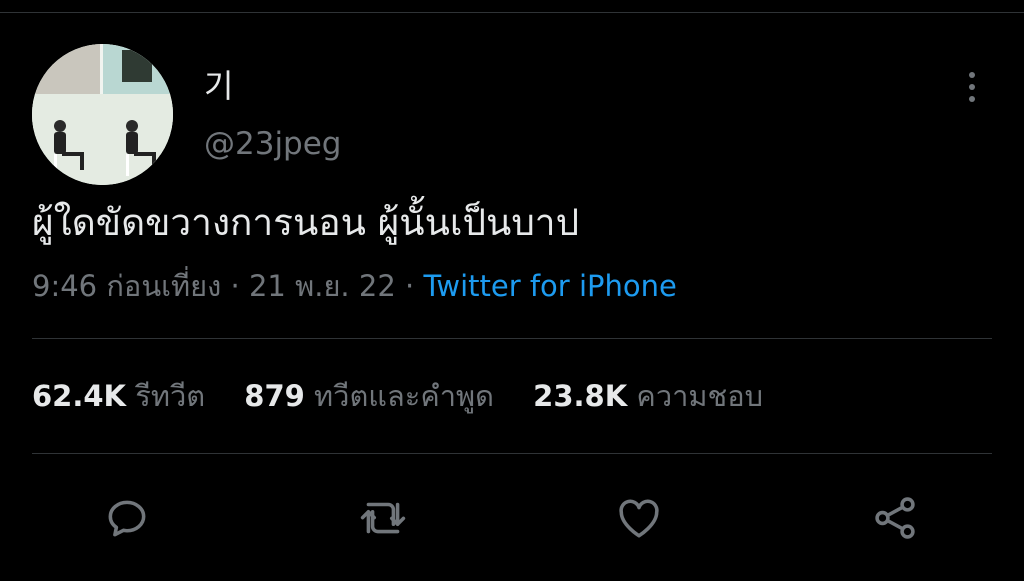  I want to click on avatar-image, so click(102, 114).